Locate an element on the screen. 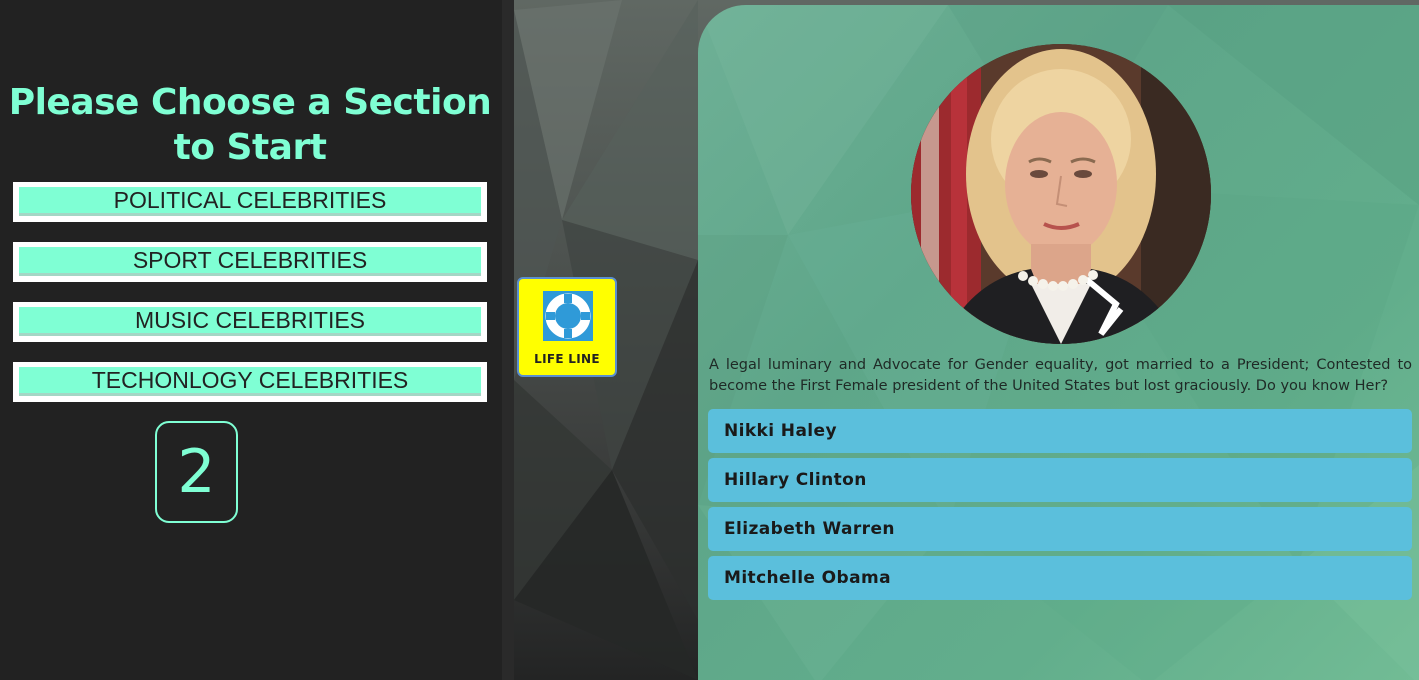  answer-label: Nikki Haley is located at coordinates (780, 431).